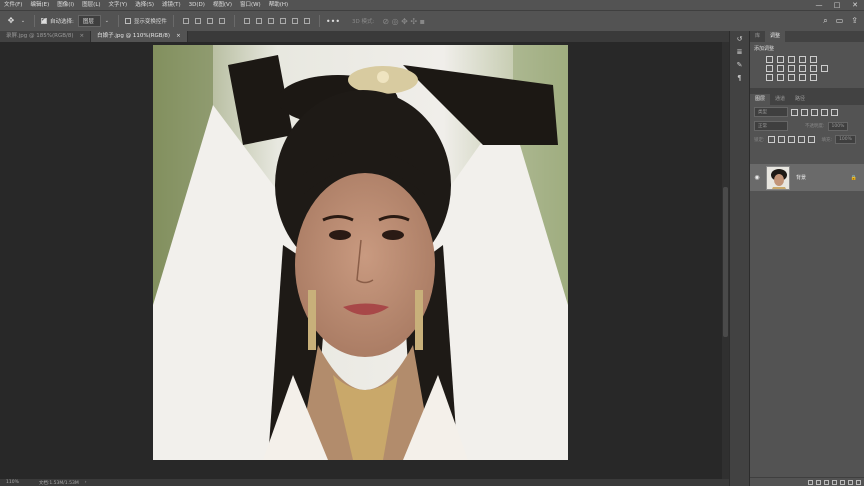  Describe the element at coordinates (209, 21) in the screenshot. I see `align-bottom-icon` at that location.